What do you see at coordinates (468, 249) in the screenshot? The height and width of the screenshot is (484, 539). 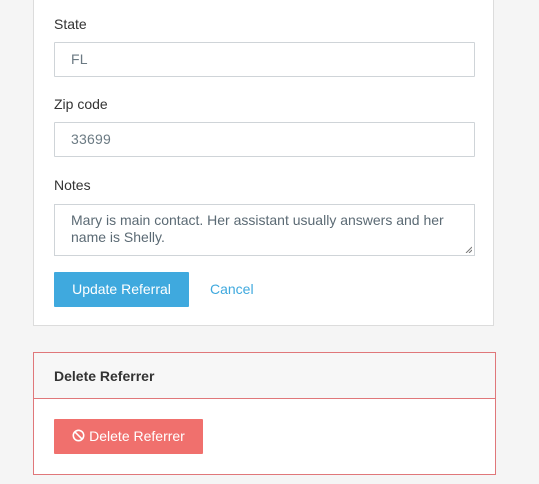 I see `resize-handle-icon` at bounding box center [468, 249].